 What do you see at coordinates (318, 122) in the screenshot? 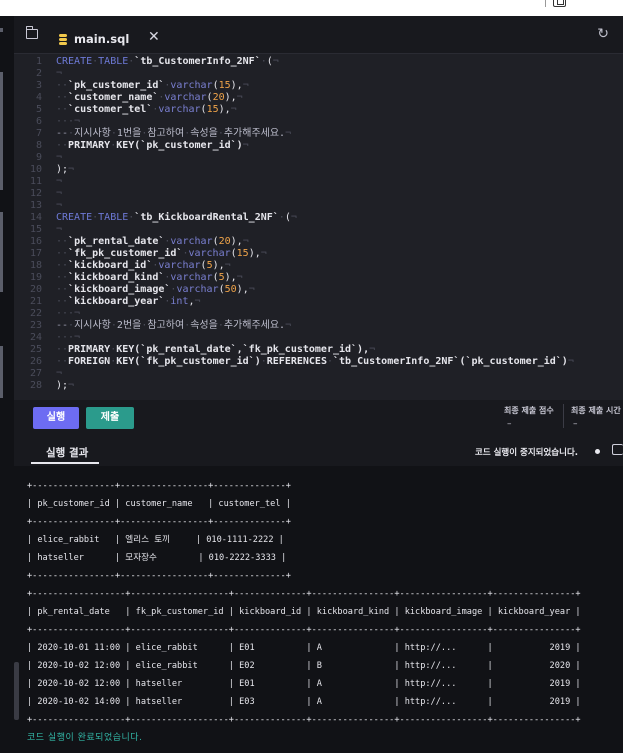
I see `code-line: 6 ···¬` at bounding box center [318, 122].